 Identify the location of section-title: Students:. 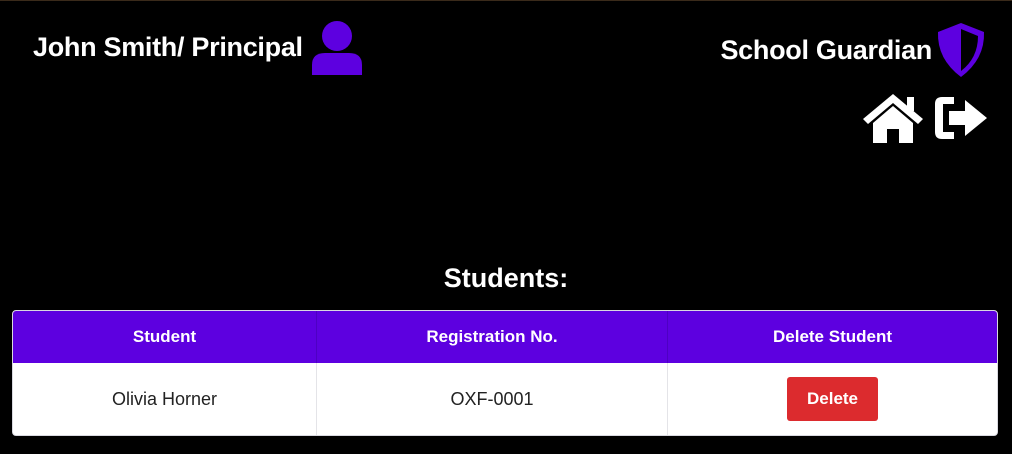
(506, 278).